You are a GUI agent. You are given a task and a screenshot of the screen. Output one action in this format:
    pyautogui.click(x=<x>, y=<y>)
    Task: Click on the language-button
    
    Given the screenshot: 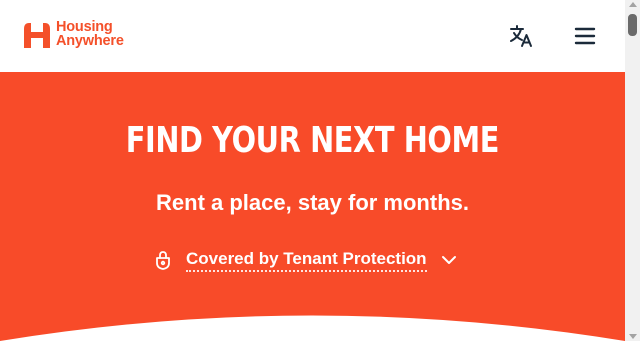 What is the action you would take?
    pyautogui.click(x=521, y=36)
    